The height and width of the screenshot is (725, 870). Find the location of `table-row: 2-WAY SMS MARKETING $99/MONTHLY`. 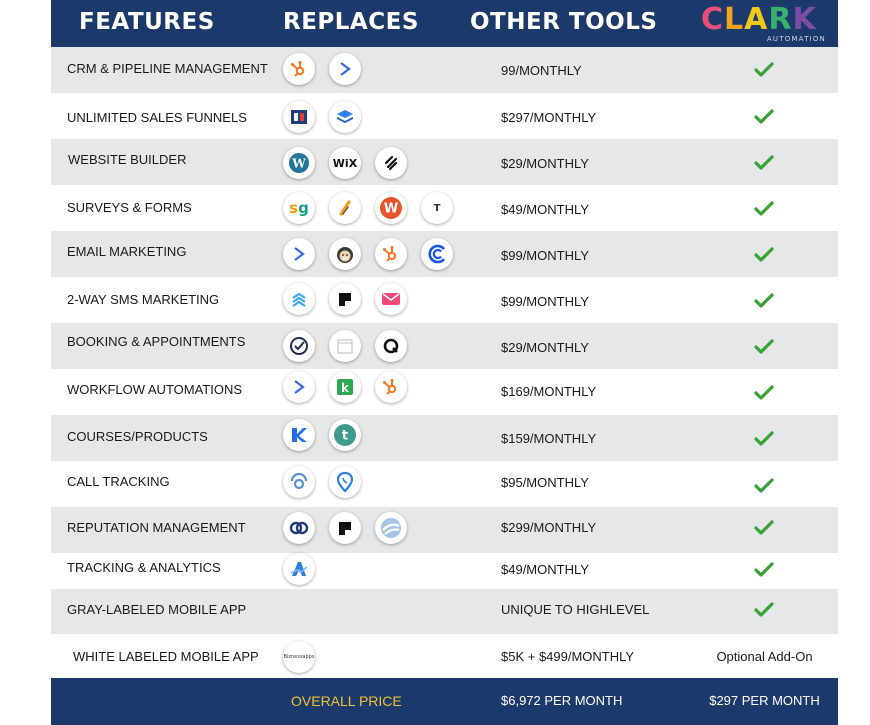

table-row: 2-WAY SMS MARKETING $99/MONTHLY is located at coordinates (444, 300).